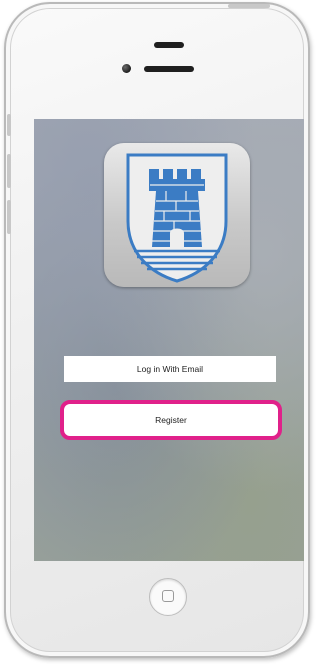 The image size is (320, 664). What do you see at coordinates (9, 125) in the screenshot?
I see `mute-switch` at bounding box center [9, 125].